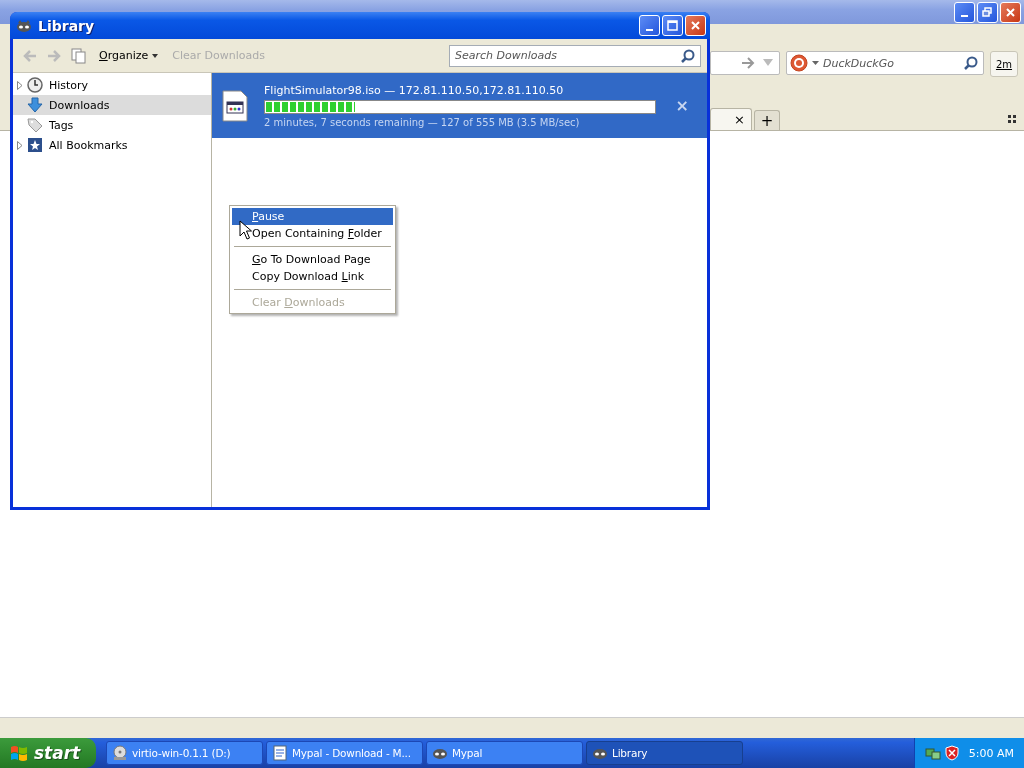 Image resolution: width=1024 pixels, height=768 pixels. What do you see at coordinates (280, 753) in the screenshot?
I see `document-icon` at bounding box center [280, 753].